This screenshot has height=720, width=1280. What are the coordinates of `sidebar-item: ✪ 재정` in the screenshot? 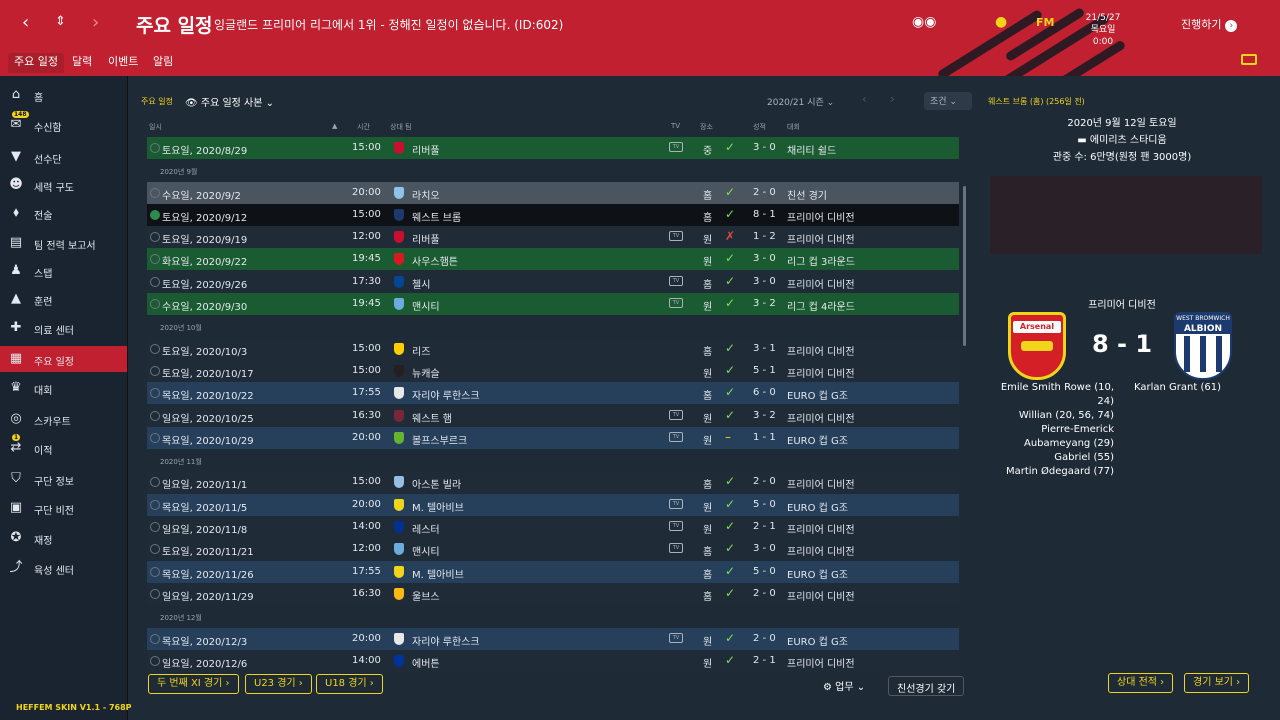 It's located at (63, 538).